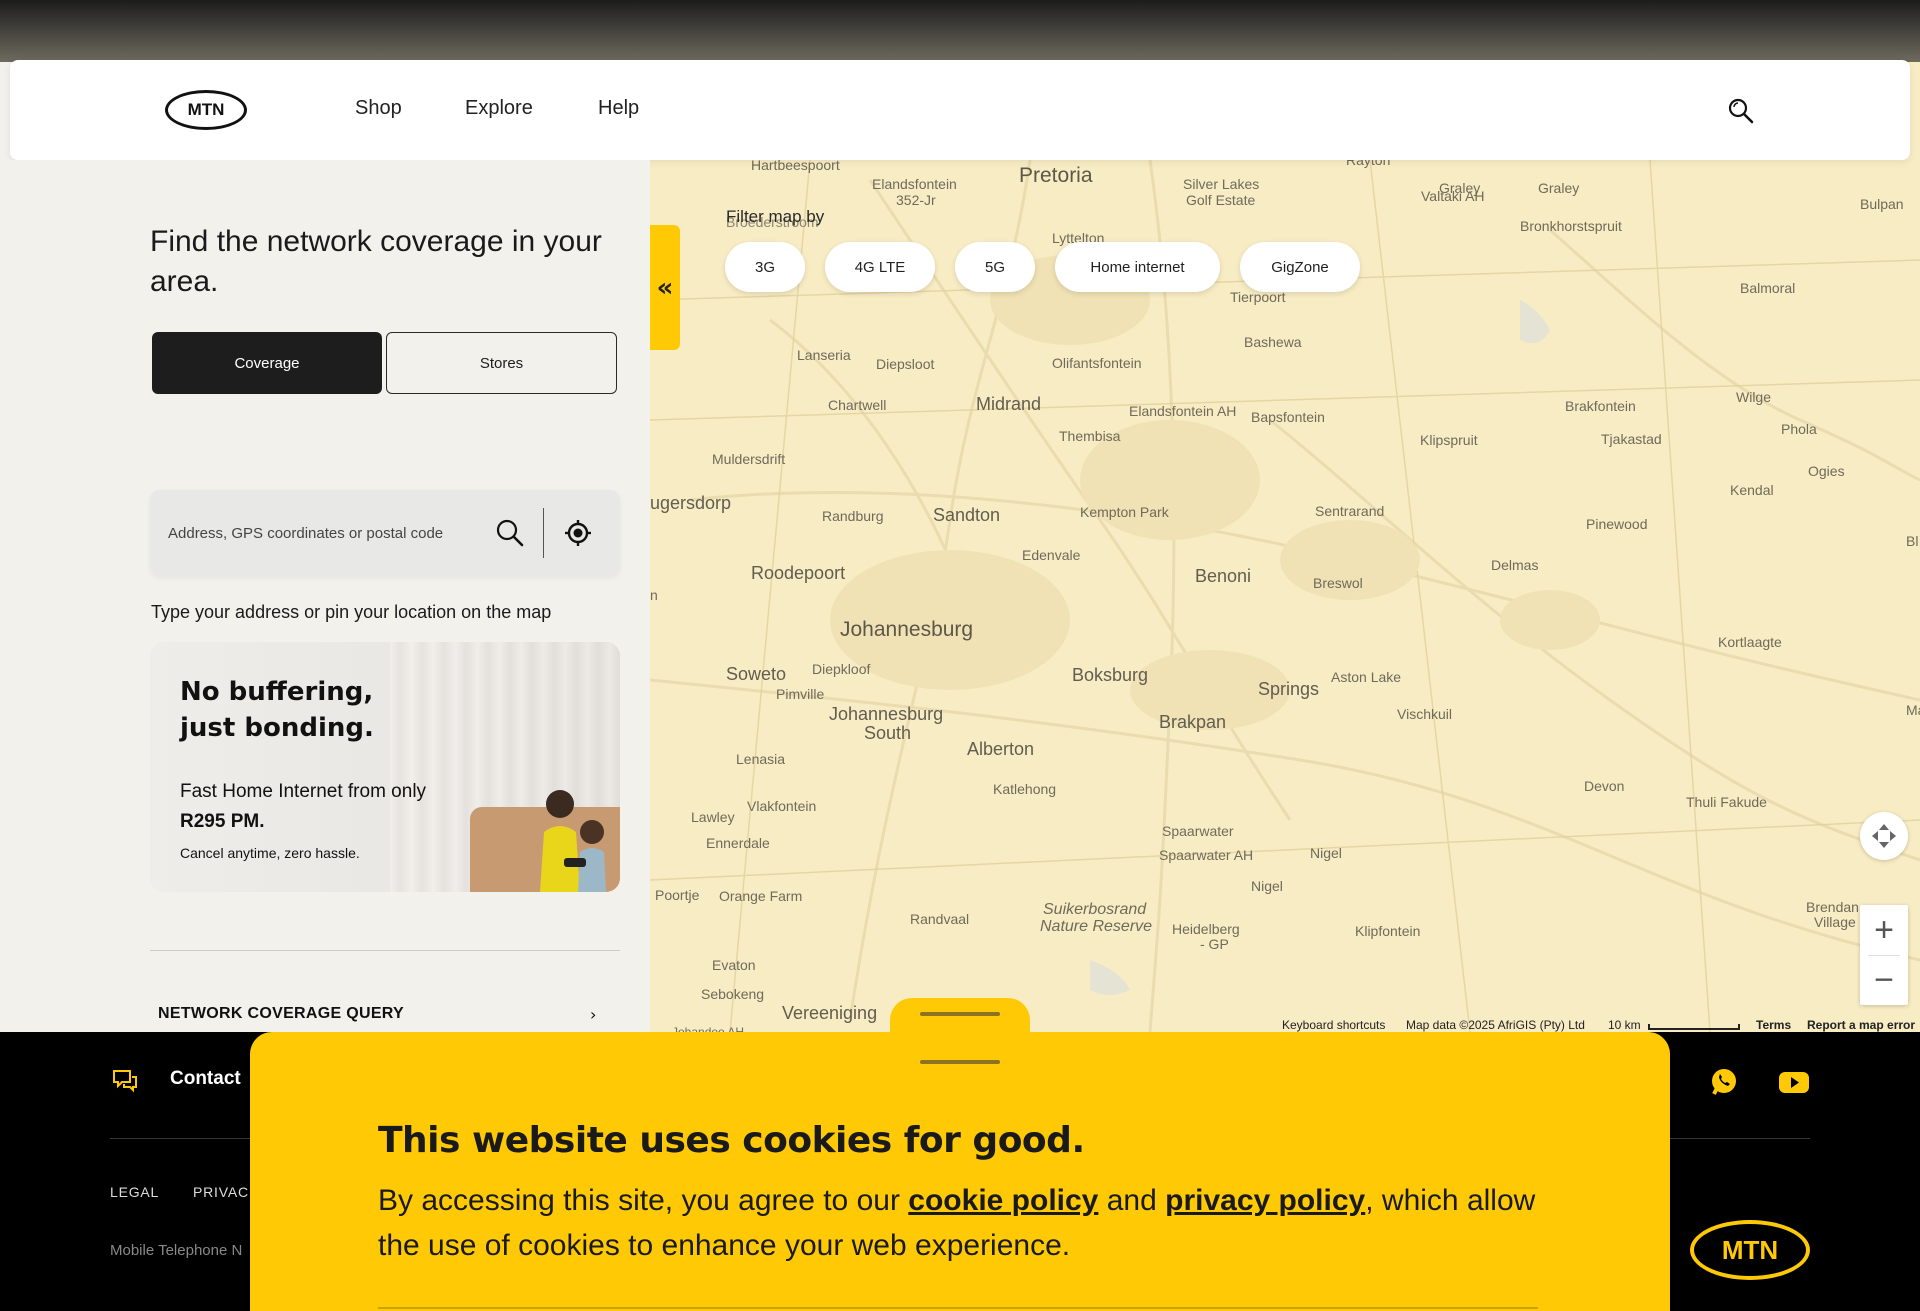 The image size is (1920, 1311). Describe the element at coordinates (1009, 404) in the screenshot. I see `map-label: Midrand` at that location.